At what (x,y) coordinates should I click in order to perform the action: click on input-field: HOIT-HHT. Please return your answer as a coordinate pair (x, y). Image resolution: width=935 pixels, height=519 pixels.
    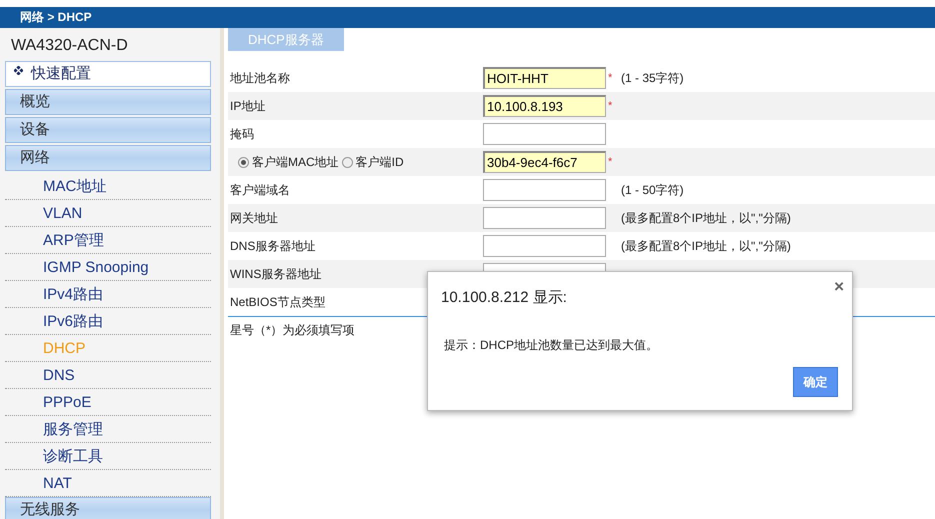
    Looking at the image, I should click on (544, 78).